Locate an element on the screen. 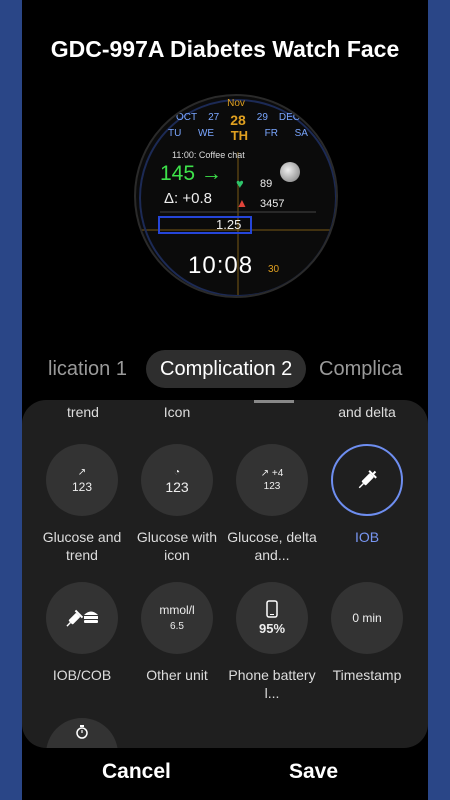 The image size is (450, 800). option-other-unit: mmol/l 6.5 Other unit is located at coordinates (177, 633).